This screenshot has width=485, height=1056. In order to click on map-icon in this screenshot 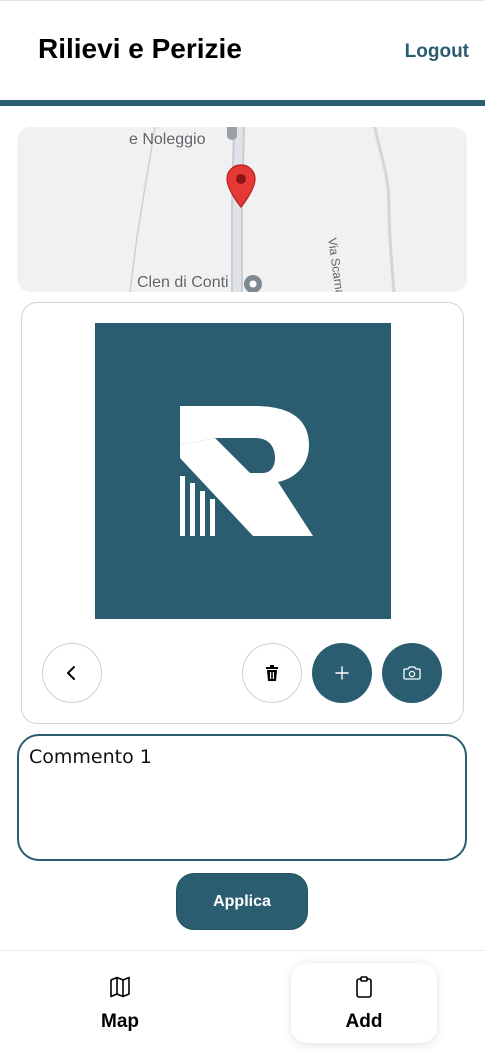, I will do `click(120, 987)`.